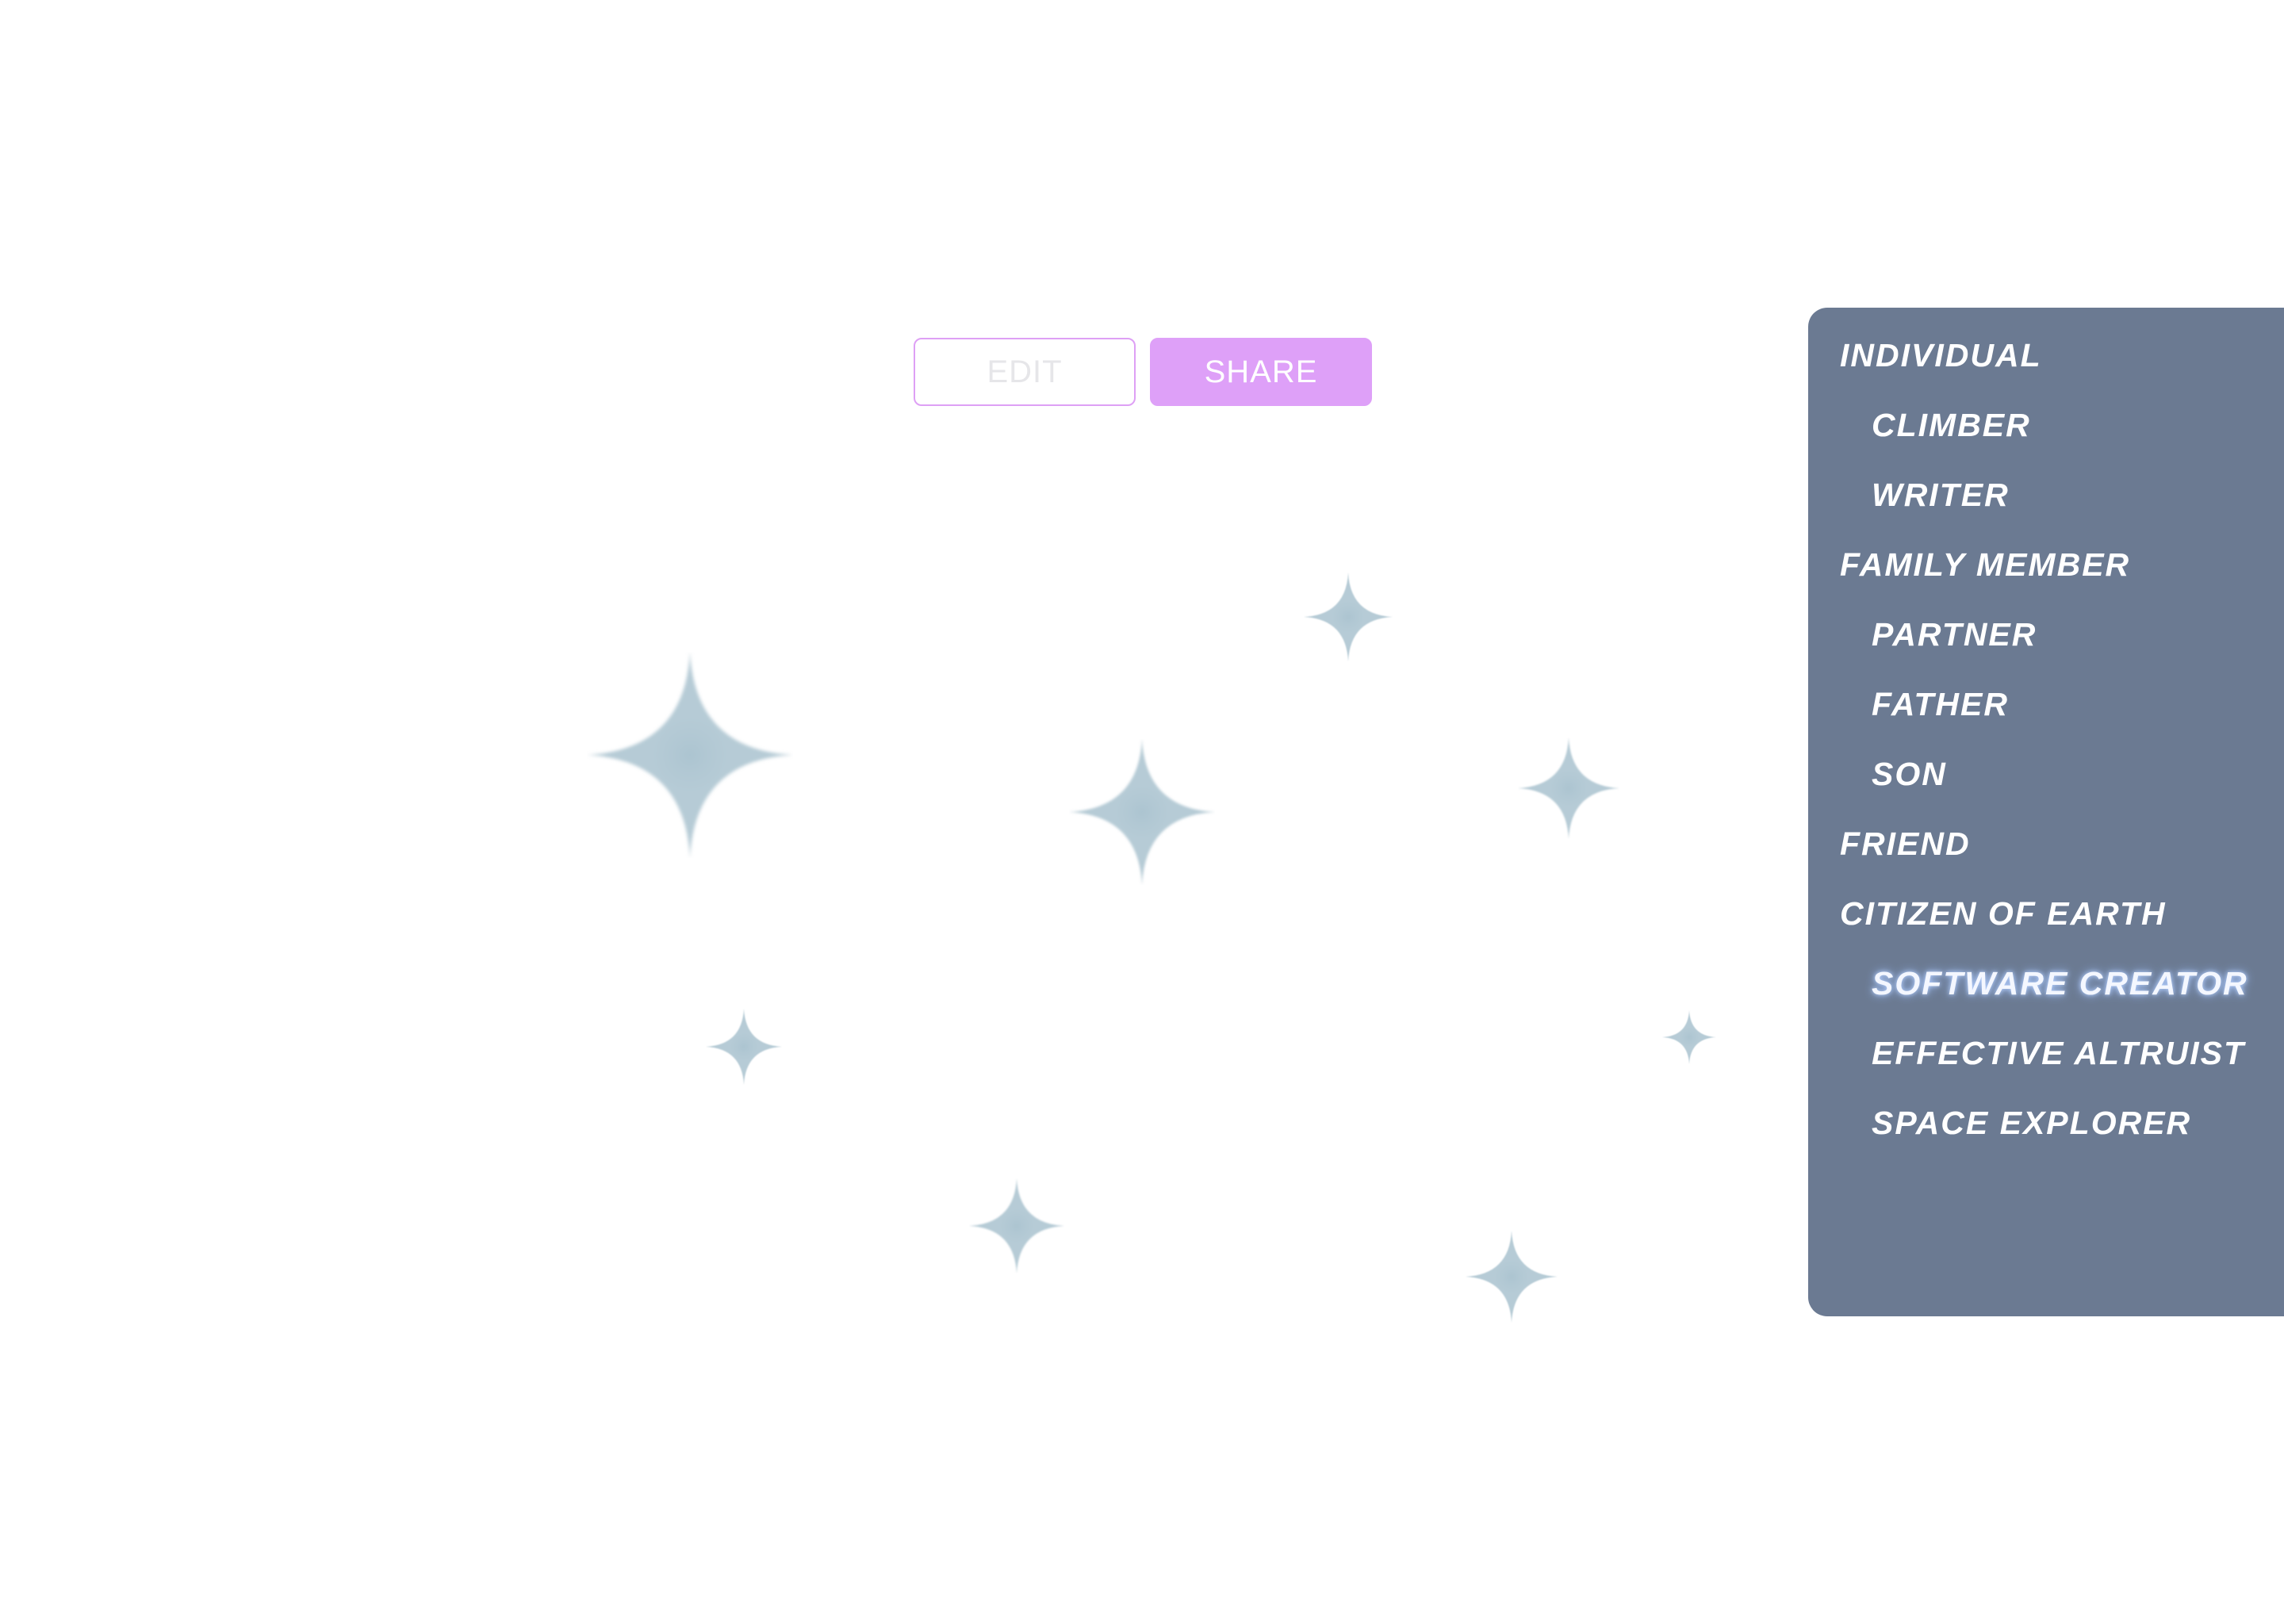 The width and height of the screenshot is (2284, 1624). Describe the element at coordinates (1905, 844) in the screenshot. I see `menu-item-friend: FRIEND` at that location.